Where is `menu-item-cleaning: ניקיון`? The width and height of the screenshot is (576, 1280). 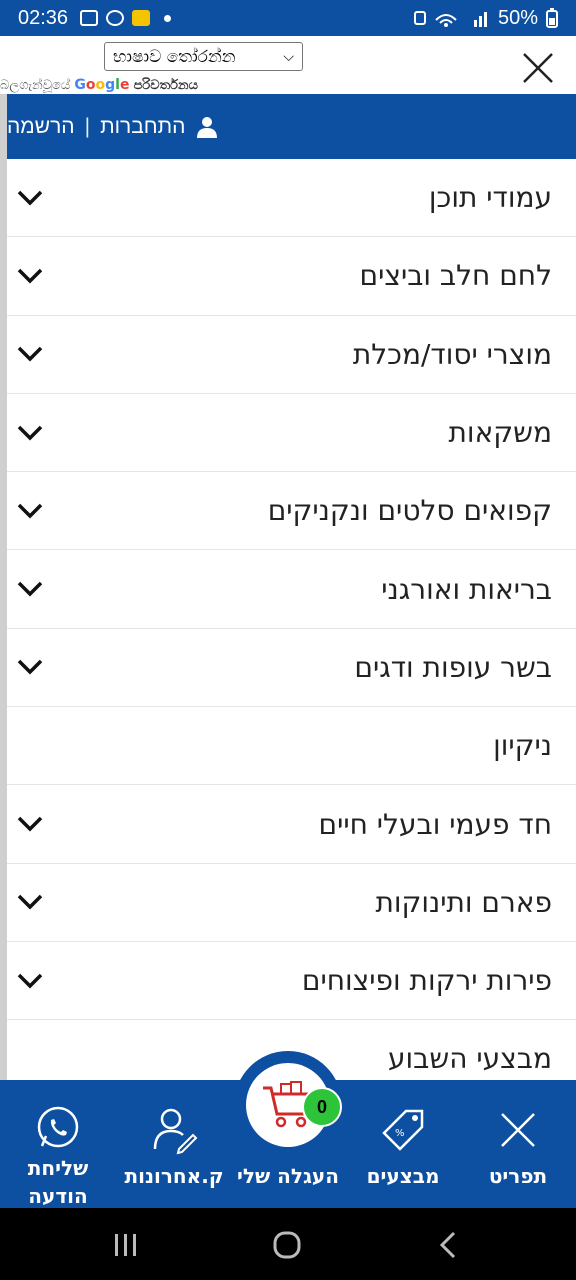 menu-item-cleaning: ניקיון is located at coordinates (291, 746).